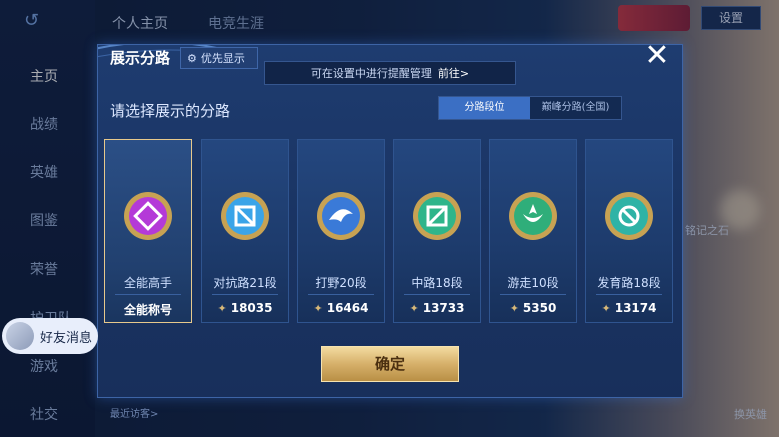 This screenshot has height=437, width=779. What do you see at coordinates (245, 216) in the screenshot?
I see `clash-lane-emblem-icon` at bounding box center [245, 216].